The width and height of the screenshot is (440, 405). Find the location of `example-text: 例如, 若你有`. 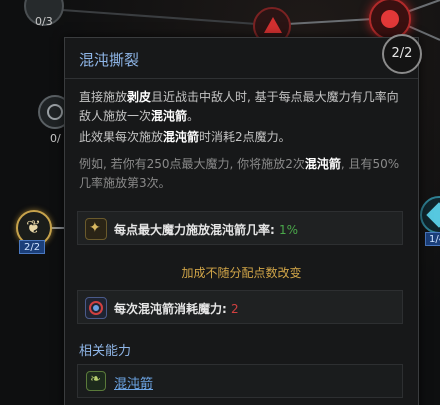

example-text: 例如, 若你有 is located at coordinates (113, 164).